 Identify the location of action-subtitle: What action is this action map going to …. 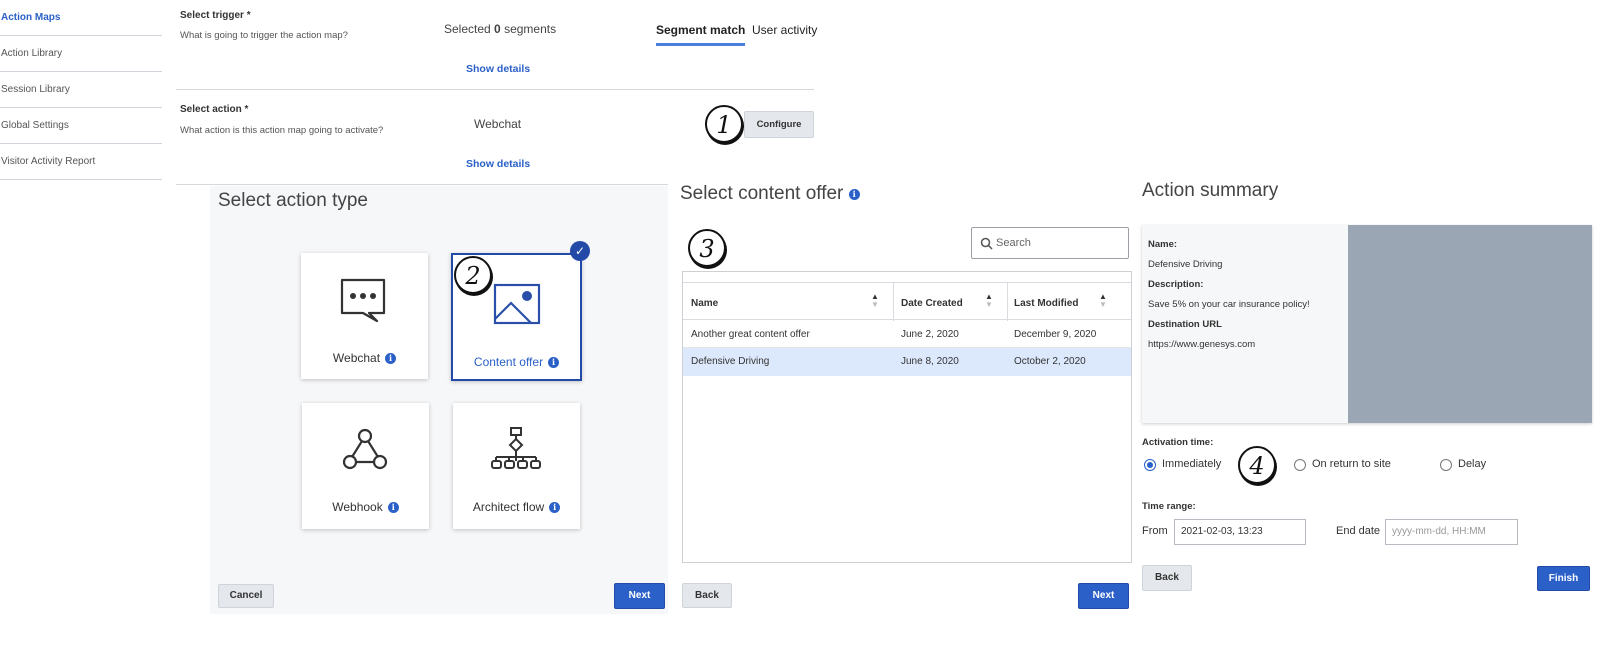
(282, 130).